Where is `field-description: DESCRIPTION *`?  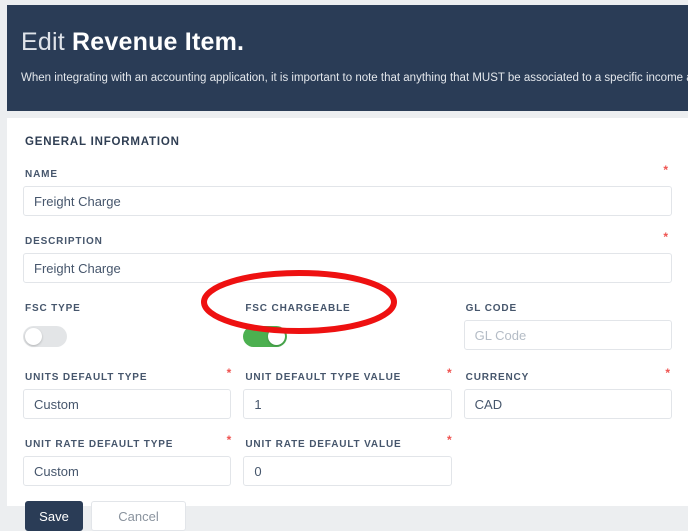
field-description: DESCRIPTION * is located at coordinates (347, 257).